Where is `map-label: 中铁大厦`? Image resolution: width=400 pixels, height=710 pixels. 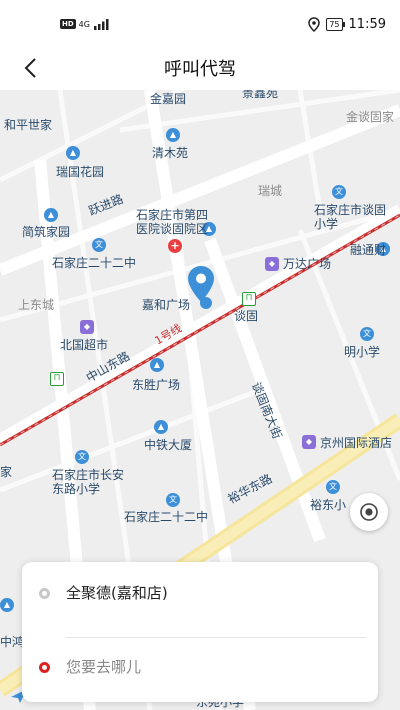
map-label: 中铁大厦 is located at coordinates (168, 445).